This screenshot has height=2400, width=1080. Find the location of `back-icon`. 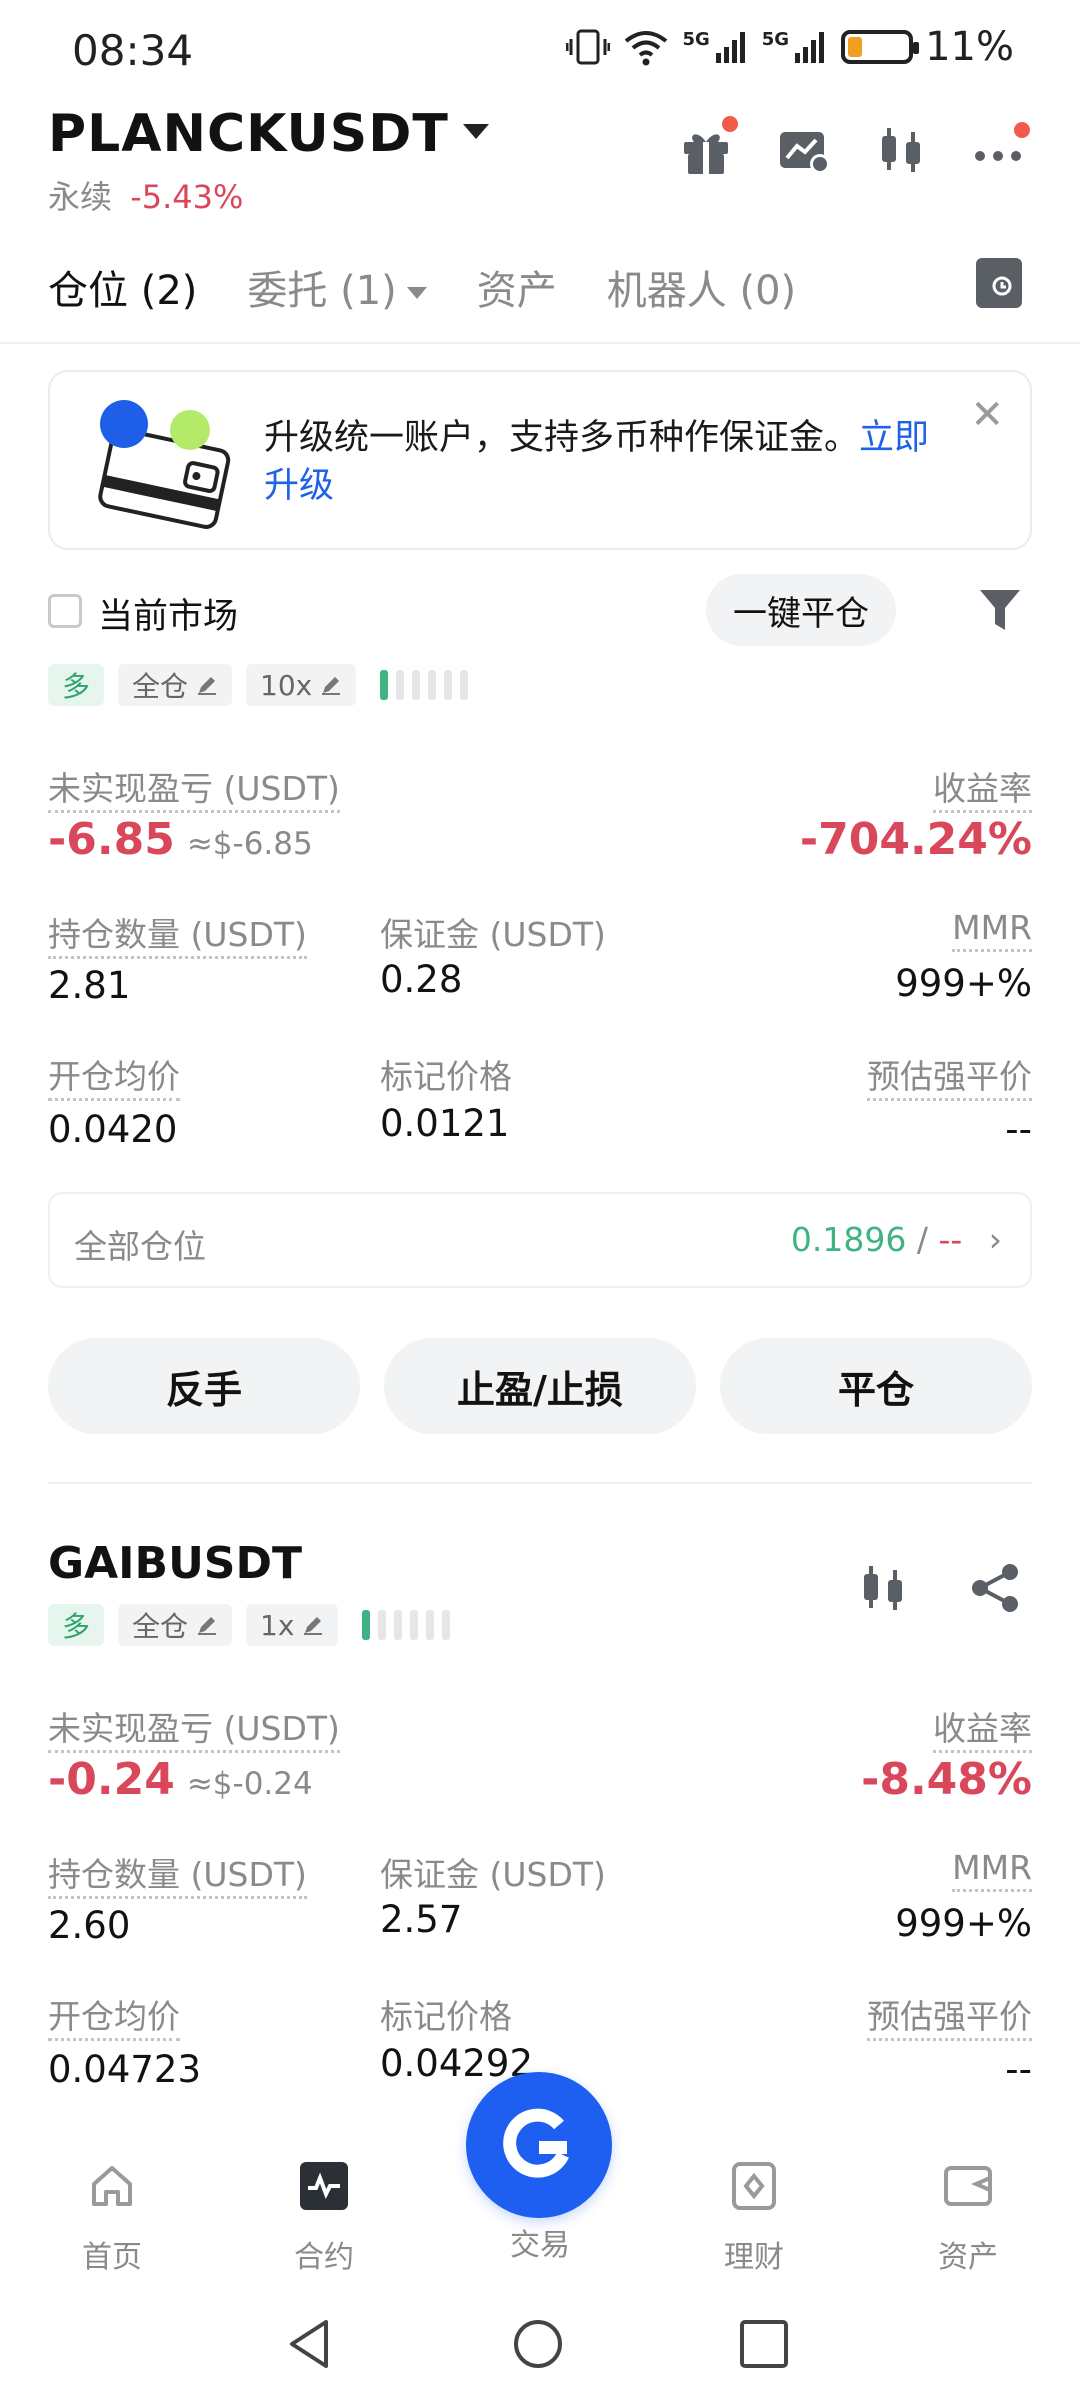

back-icon is located at coordinates (310, 2344).